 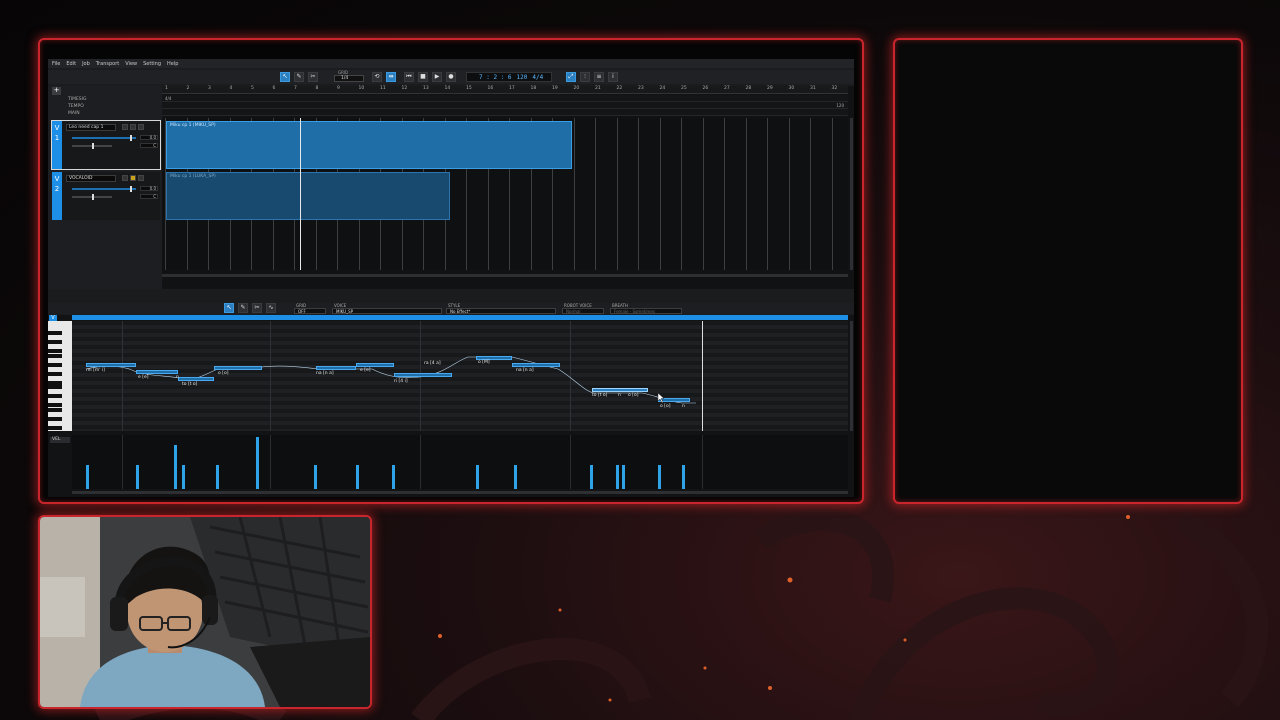 What do you see at coordinates (391, 77) in the screenshot?
I see `snap-icon: ⇹` at bounding box center [391, 77].